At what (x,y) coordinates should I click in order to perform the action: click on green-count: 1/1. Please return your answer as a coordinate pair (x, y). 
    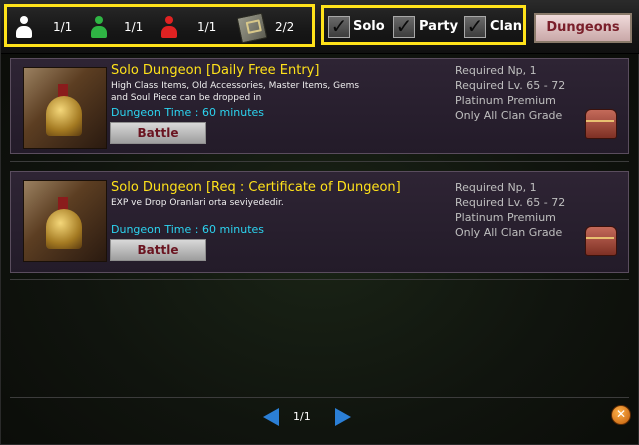
    Looking at the image, I should click on (134, 27).